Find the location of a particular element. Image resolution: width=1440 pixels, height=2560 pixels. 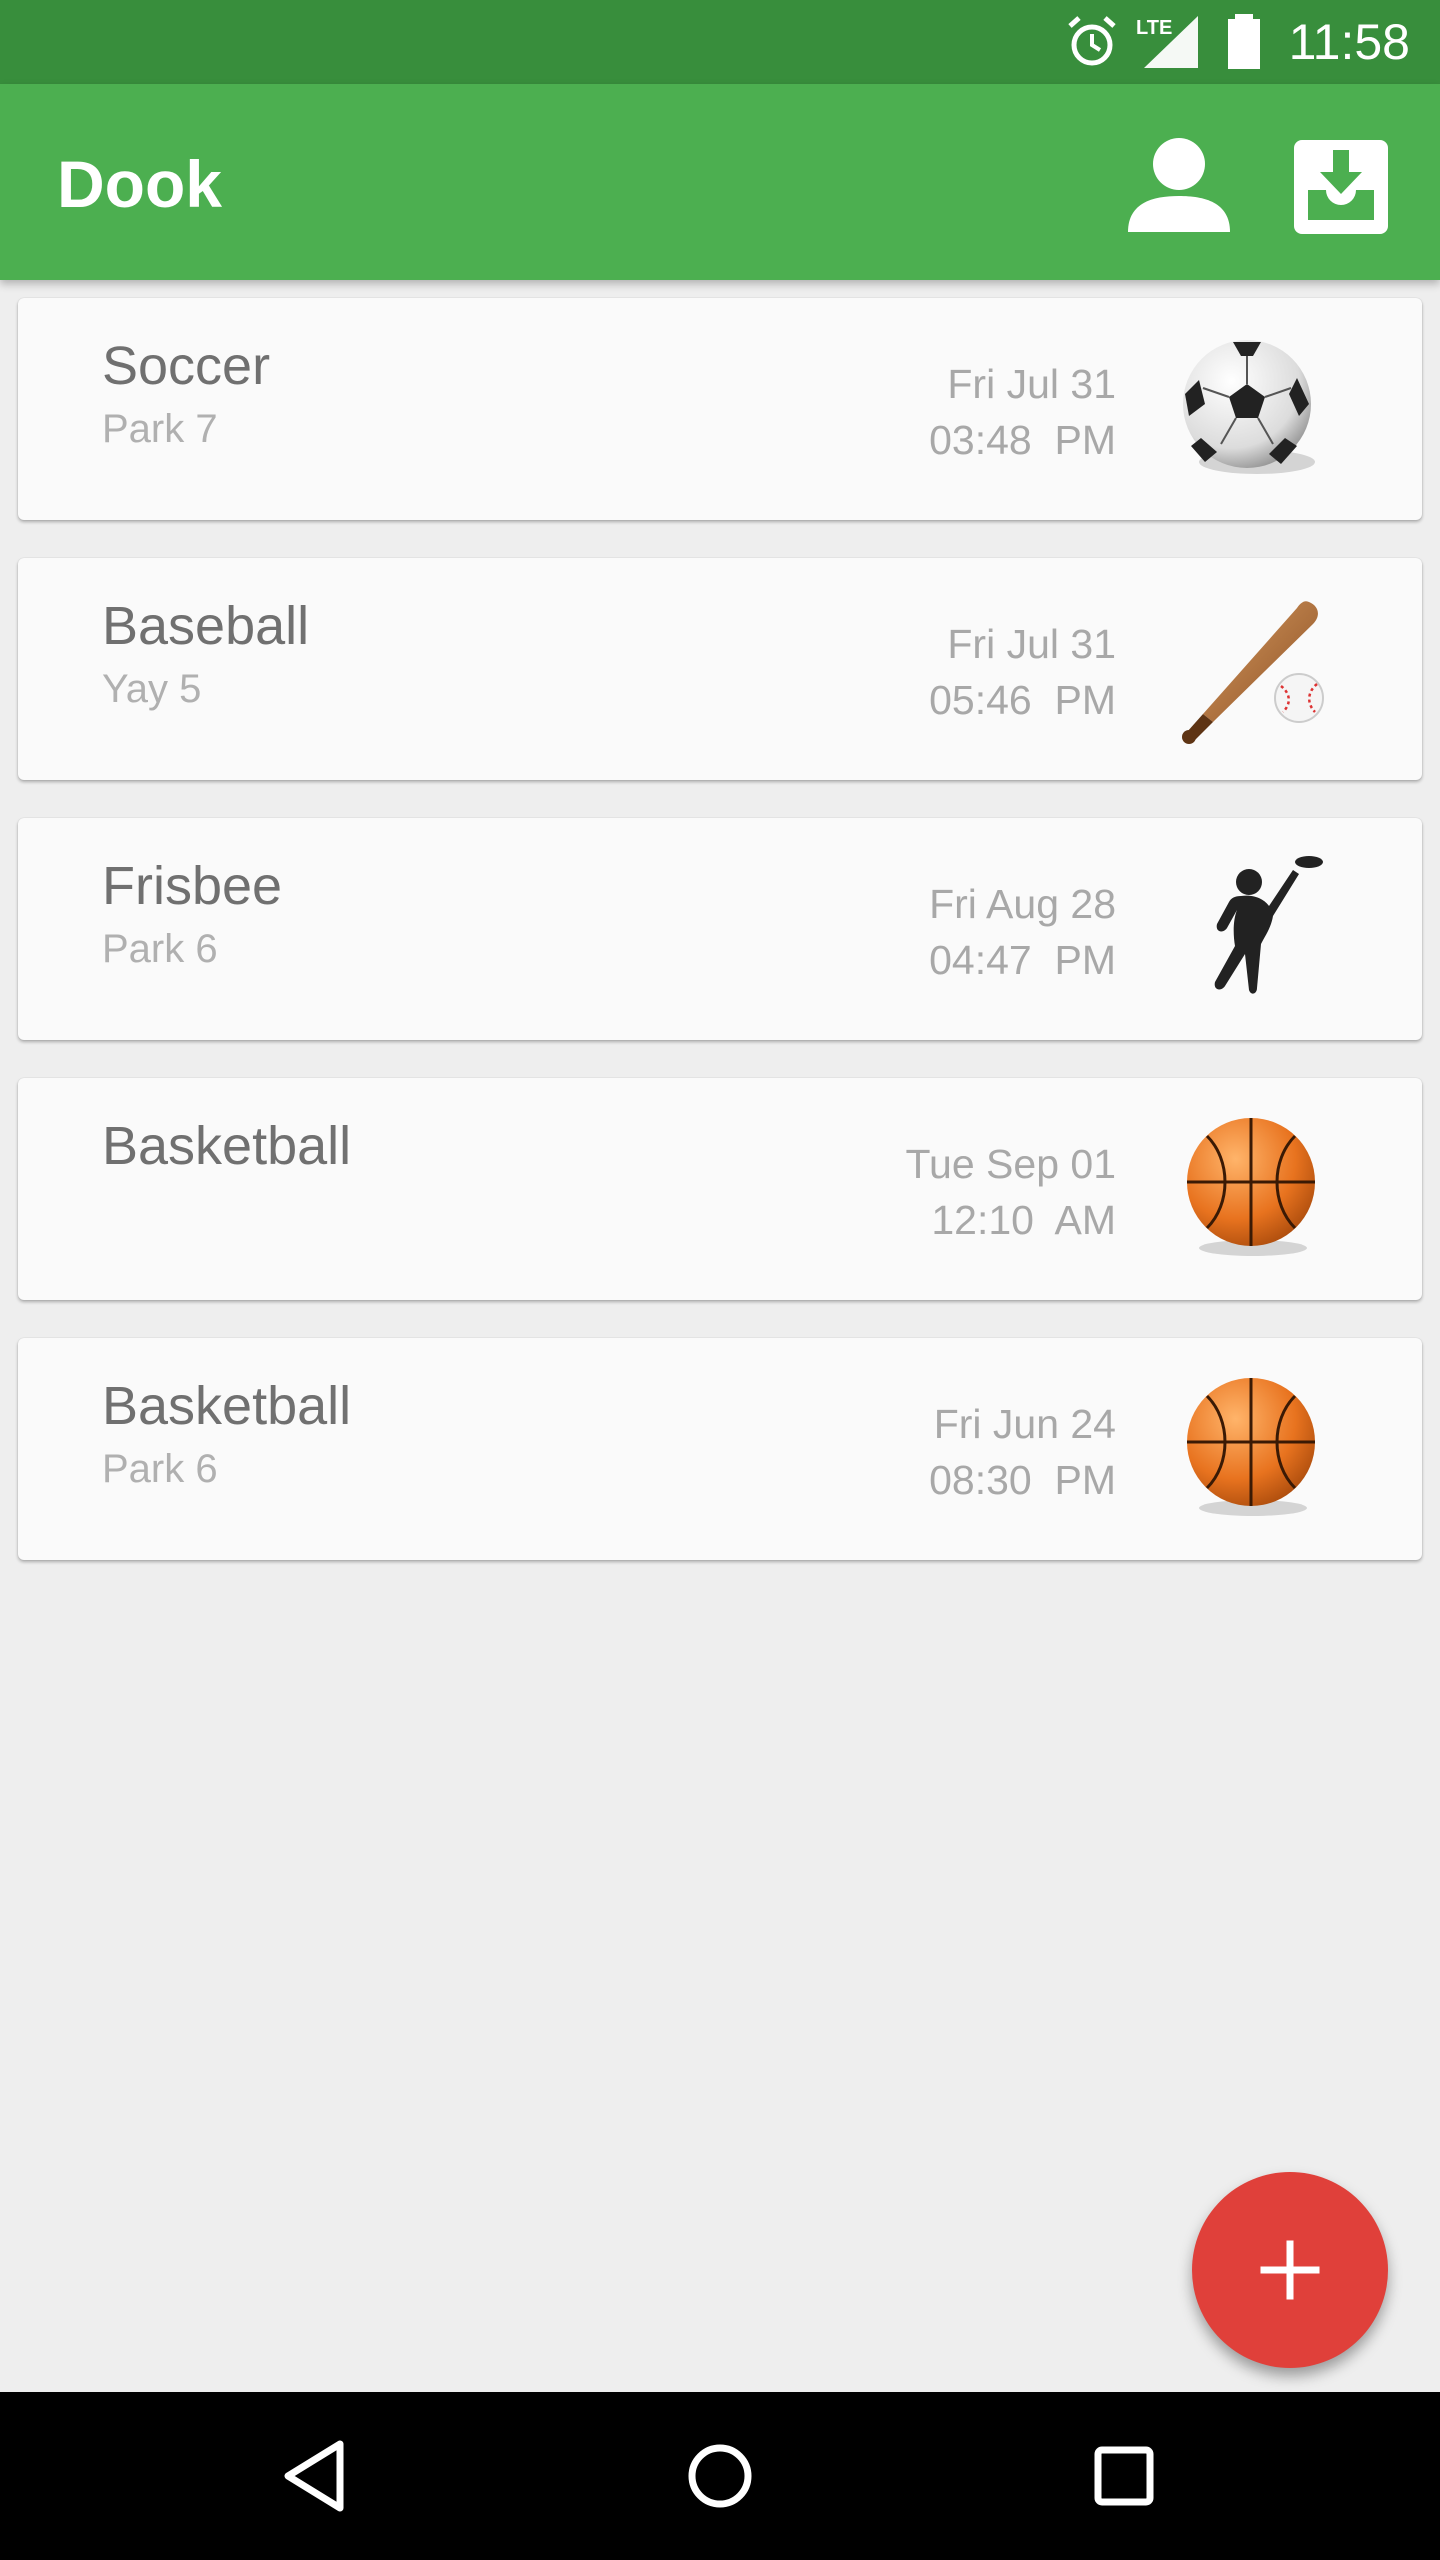

event-title: Baseball is located at coordinates (206, 626).